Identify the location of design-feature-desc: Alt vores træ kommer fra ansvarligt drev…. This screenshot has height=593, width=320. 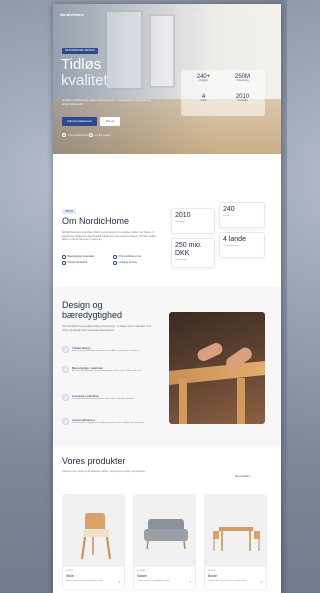
(107, 371).